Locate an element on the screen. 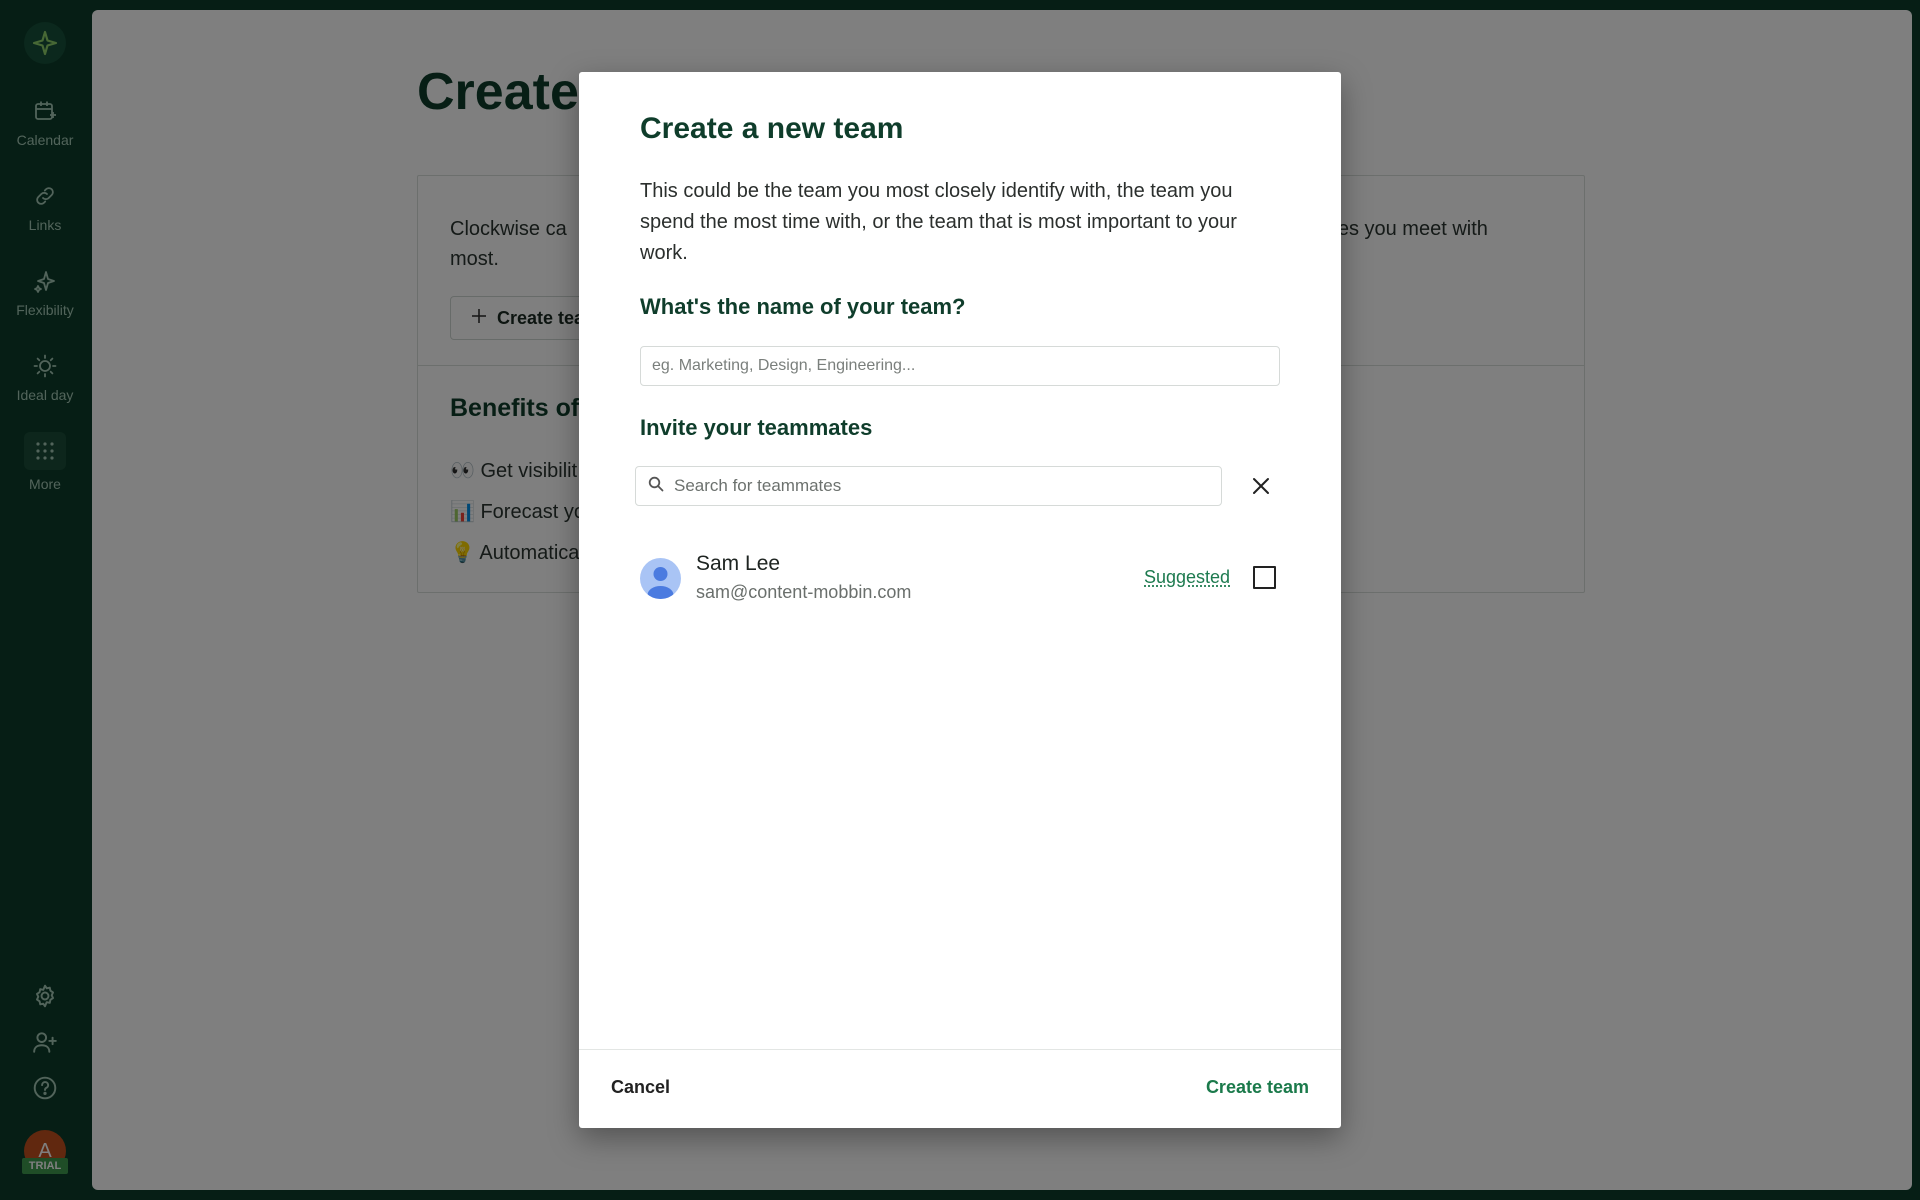 The height and width of the screenshot is (1200, 1920). teammate-avatar is located at coordinates (660, 578).